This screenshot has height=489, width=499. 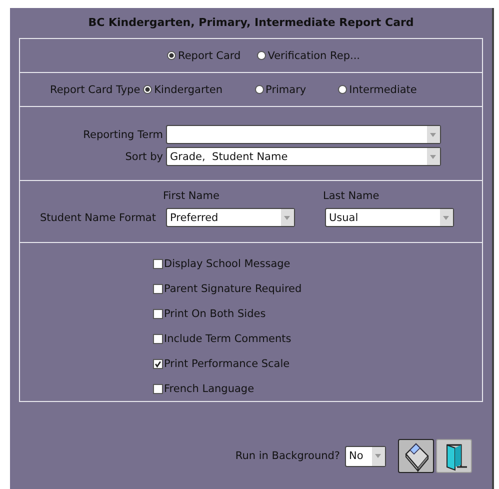 What do you see at coordinates (416, 456) in the screenshot?
I see `print-button` at bounding box center [416, 456].